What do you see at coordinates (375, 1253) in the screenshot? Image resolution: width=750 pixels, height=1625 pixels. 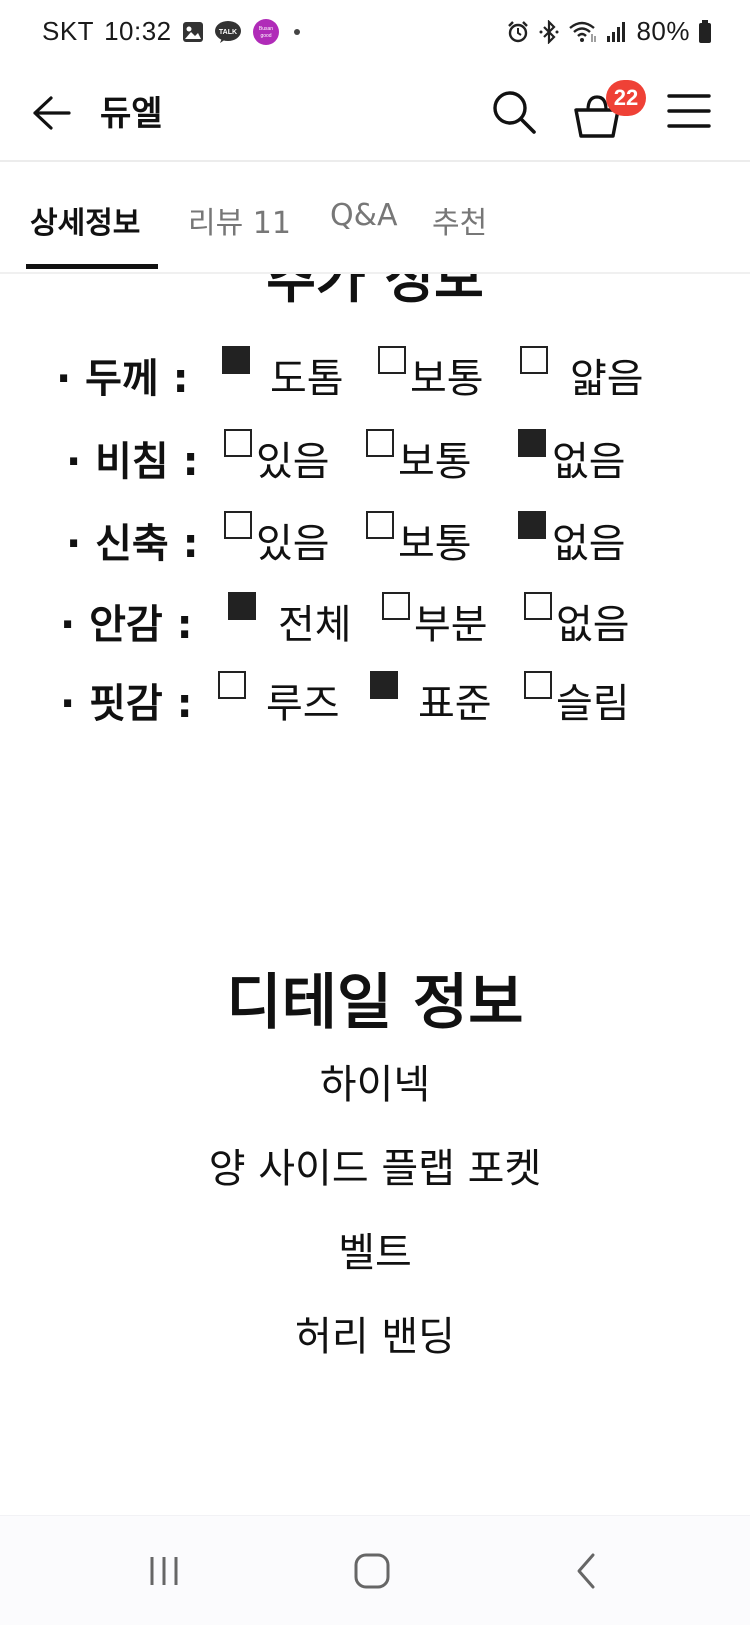 I see `detail-item: 벨트` at bounding box center [375, 1253].